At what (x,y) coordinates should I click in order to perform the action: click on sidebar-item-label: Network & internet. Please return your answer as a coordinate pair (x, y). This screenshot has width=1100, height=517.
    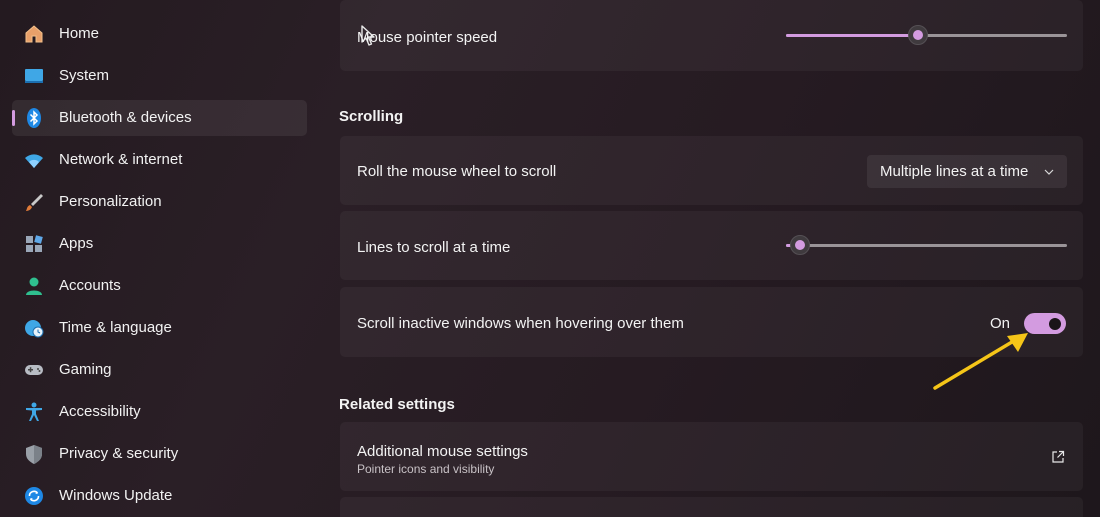
    Looking at the image, I should click on (121, 159).